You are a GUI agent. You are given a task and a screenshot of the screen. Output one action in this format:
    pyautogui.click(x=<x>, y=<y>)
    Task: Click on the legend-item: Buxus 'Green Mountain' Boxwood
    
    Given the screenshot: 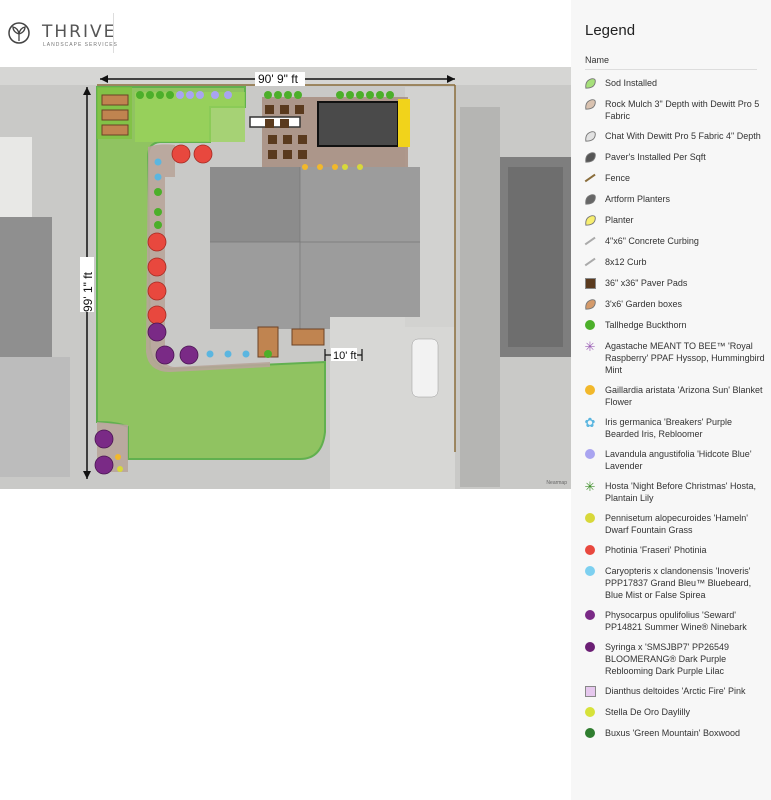 What is the action you would take?
    pyautogui.click(x=675, y=732)
    